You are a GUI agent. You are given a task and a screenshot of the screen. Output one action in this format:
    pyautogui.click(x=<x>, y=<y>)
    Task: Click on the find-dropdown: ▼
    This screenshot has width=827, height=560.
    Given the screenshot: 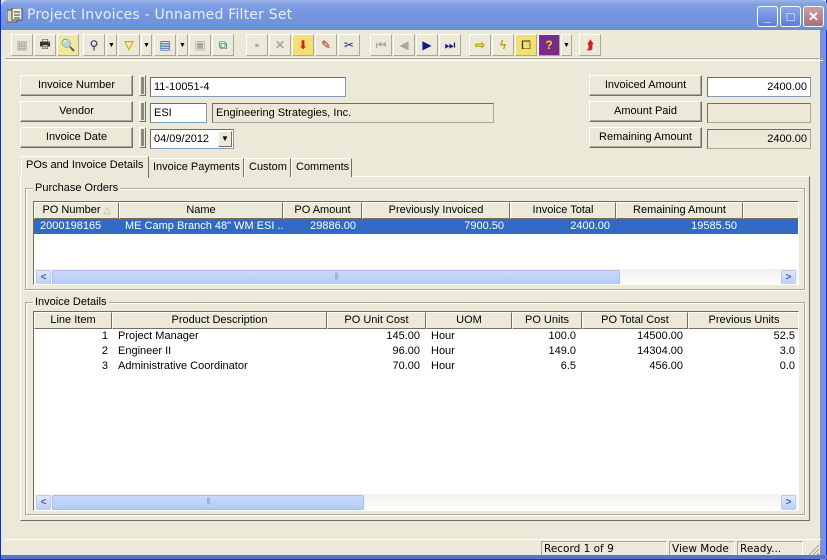 What is the action you would take?
    pyautogui.click(x=111, y=45)
    